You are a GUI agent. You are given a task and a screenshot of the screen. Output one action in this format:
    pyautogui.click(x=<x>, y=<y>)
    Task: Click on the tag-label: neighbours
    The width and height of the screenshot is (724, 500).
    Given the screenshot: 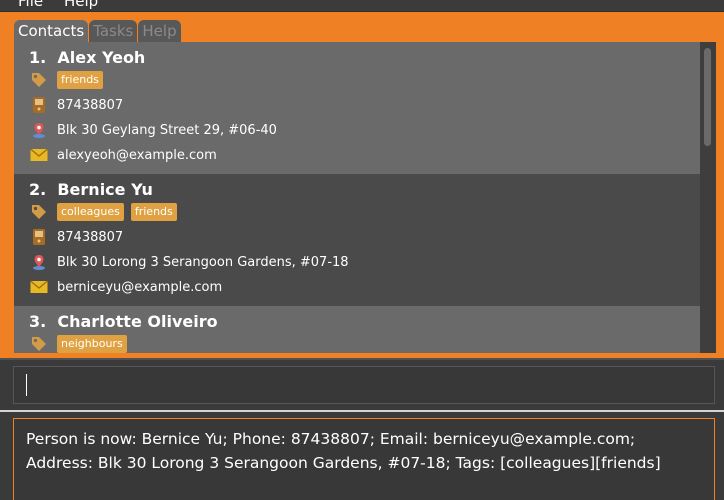 What is the action you would take?
    pyautogui.click(x=92, y=344)
    